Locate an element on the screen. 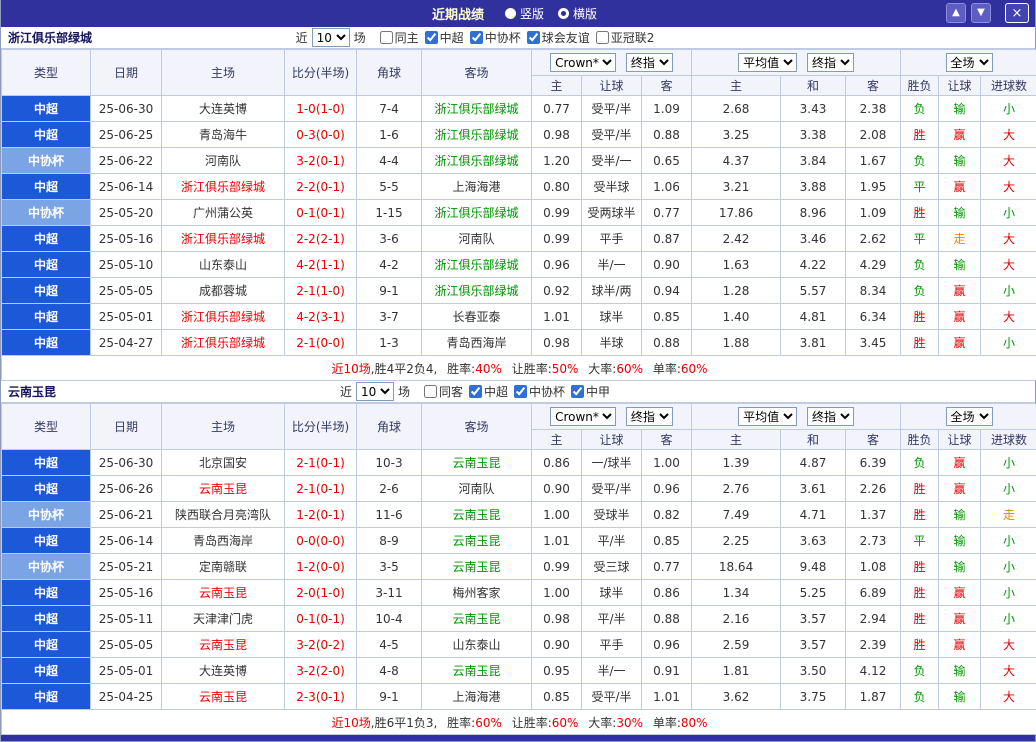  home-team: 天津津门虎 is located at coordinates (223, 619).